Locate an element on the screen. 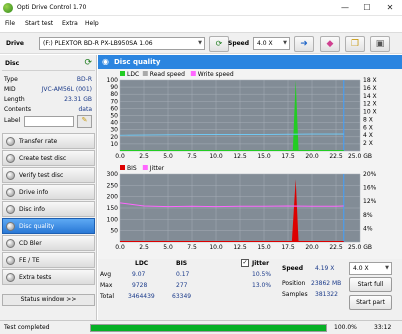 The width and height of the screenshot is (402, 334). nav-label: Disc quality is located at coordinates (37, 226).